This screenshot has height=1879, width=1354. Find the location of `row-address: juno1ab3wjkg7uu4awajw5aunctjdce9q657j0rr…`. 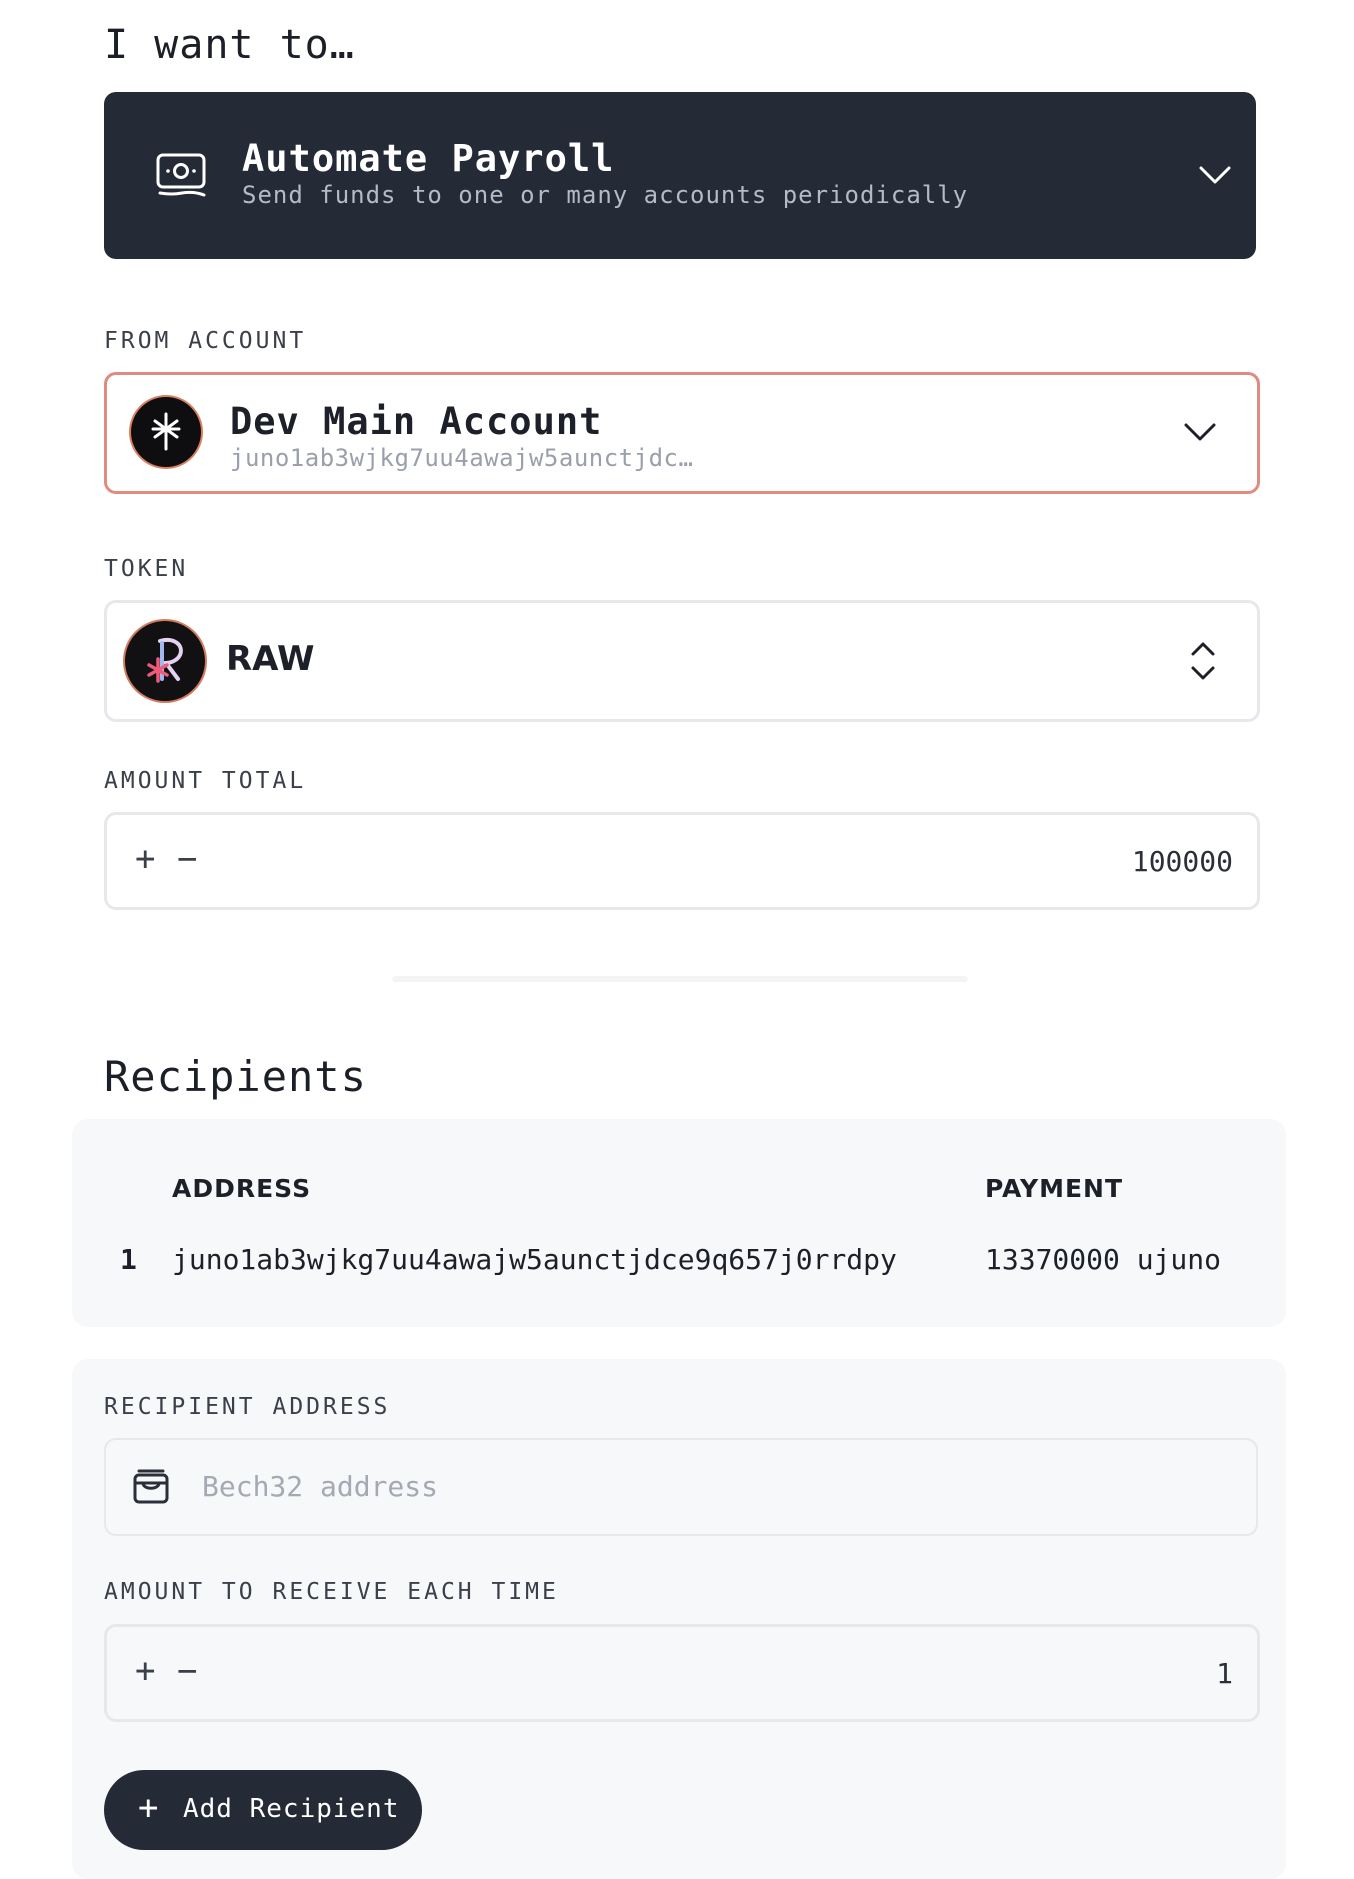

row-address: juno1ab3wjkg7uu4awajw5aunctjdce9q657j0rr… is located at coordinates (534, 1259).